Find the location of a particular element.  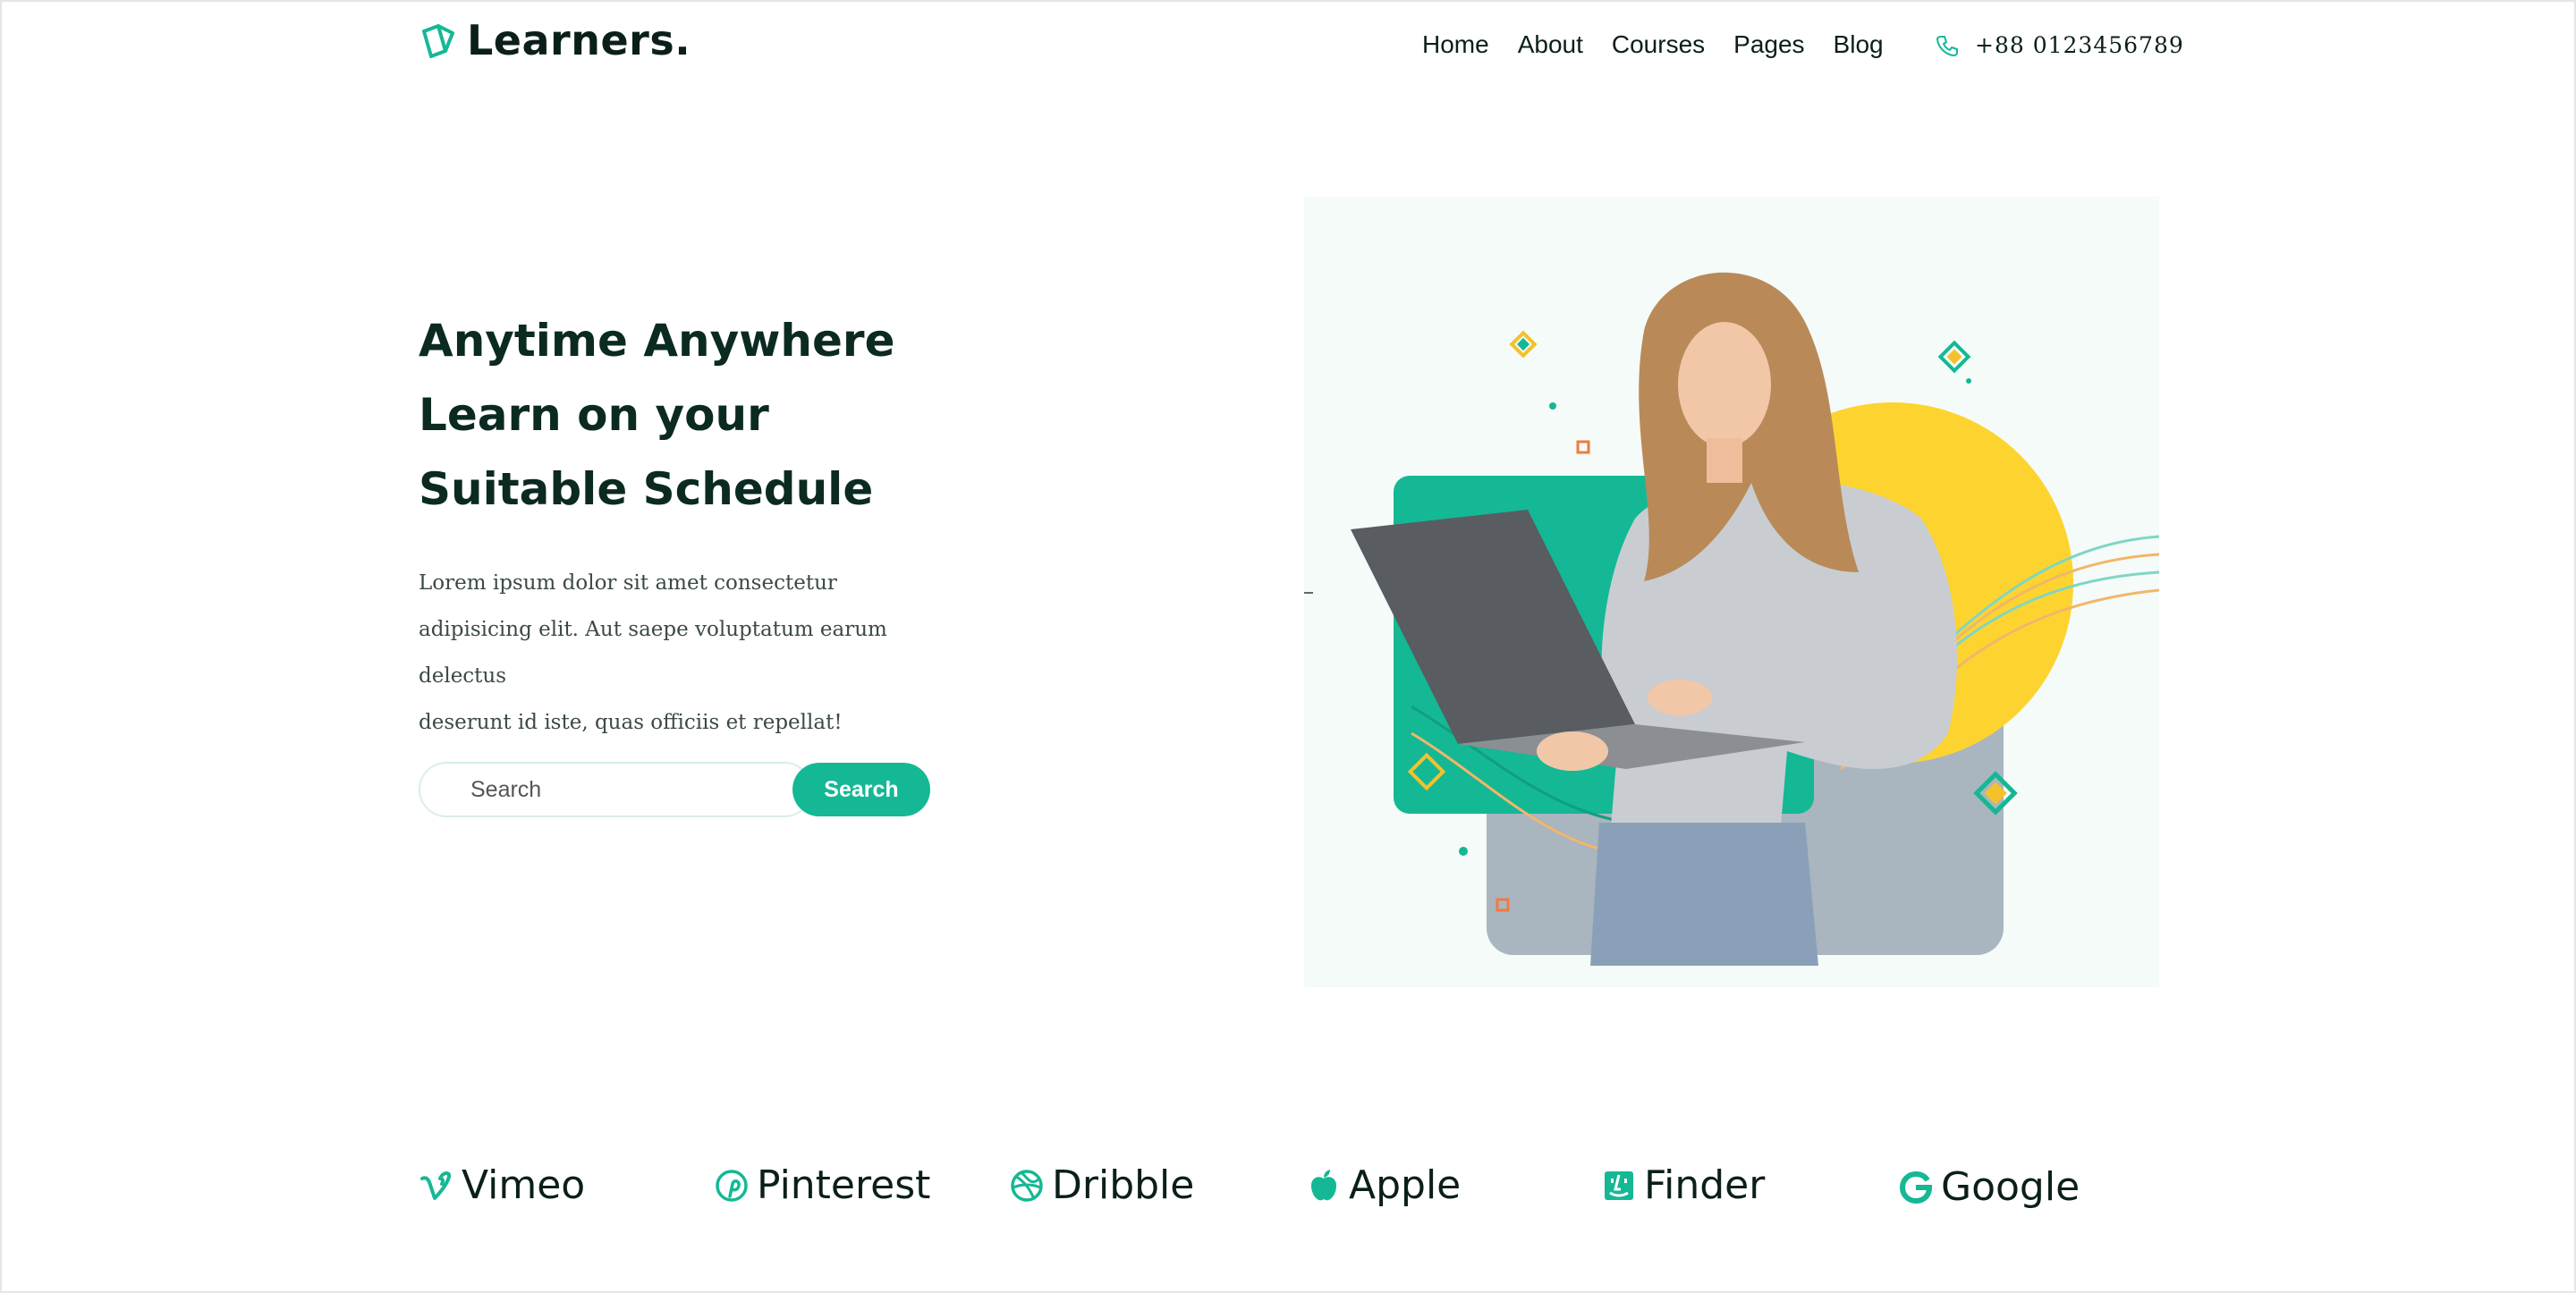

logo: Learners. is located at coordinates (555, 40).